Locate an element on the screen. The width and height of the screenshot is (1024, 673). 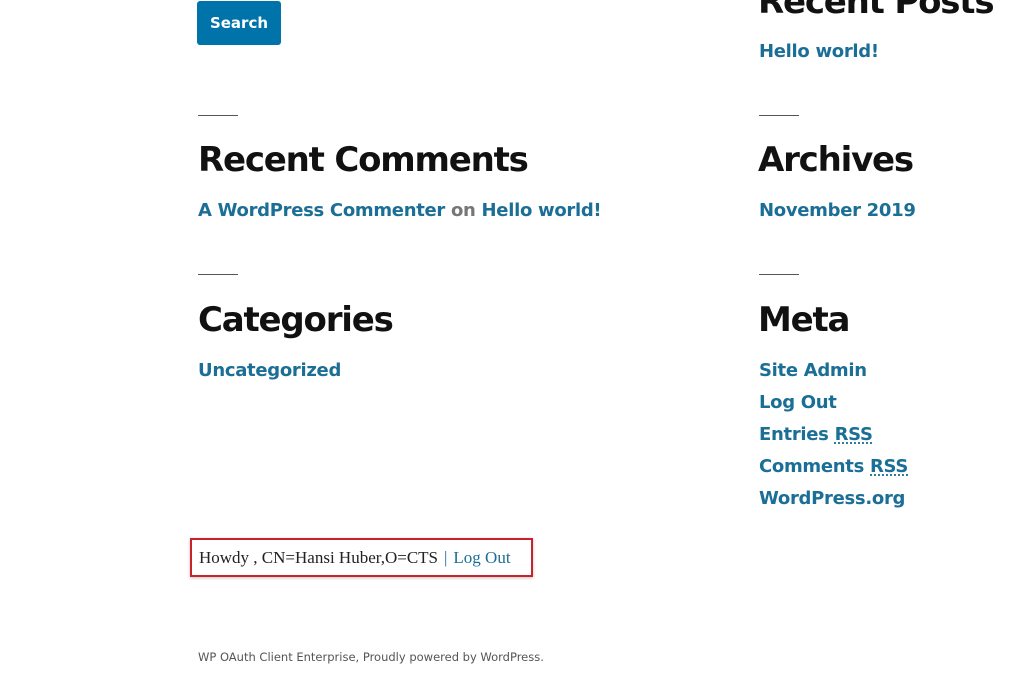
comments-rss-link: Comments RSS is located at coordinates (833, 467).